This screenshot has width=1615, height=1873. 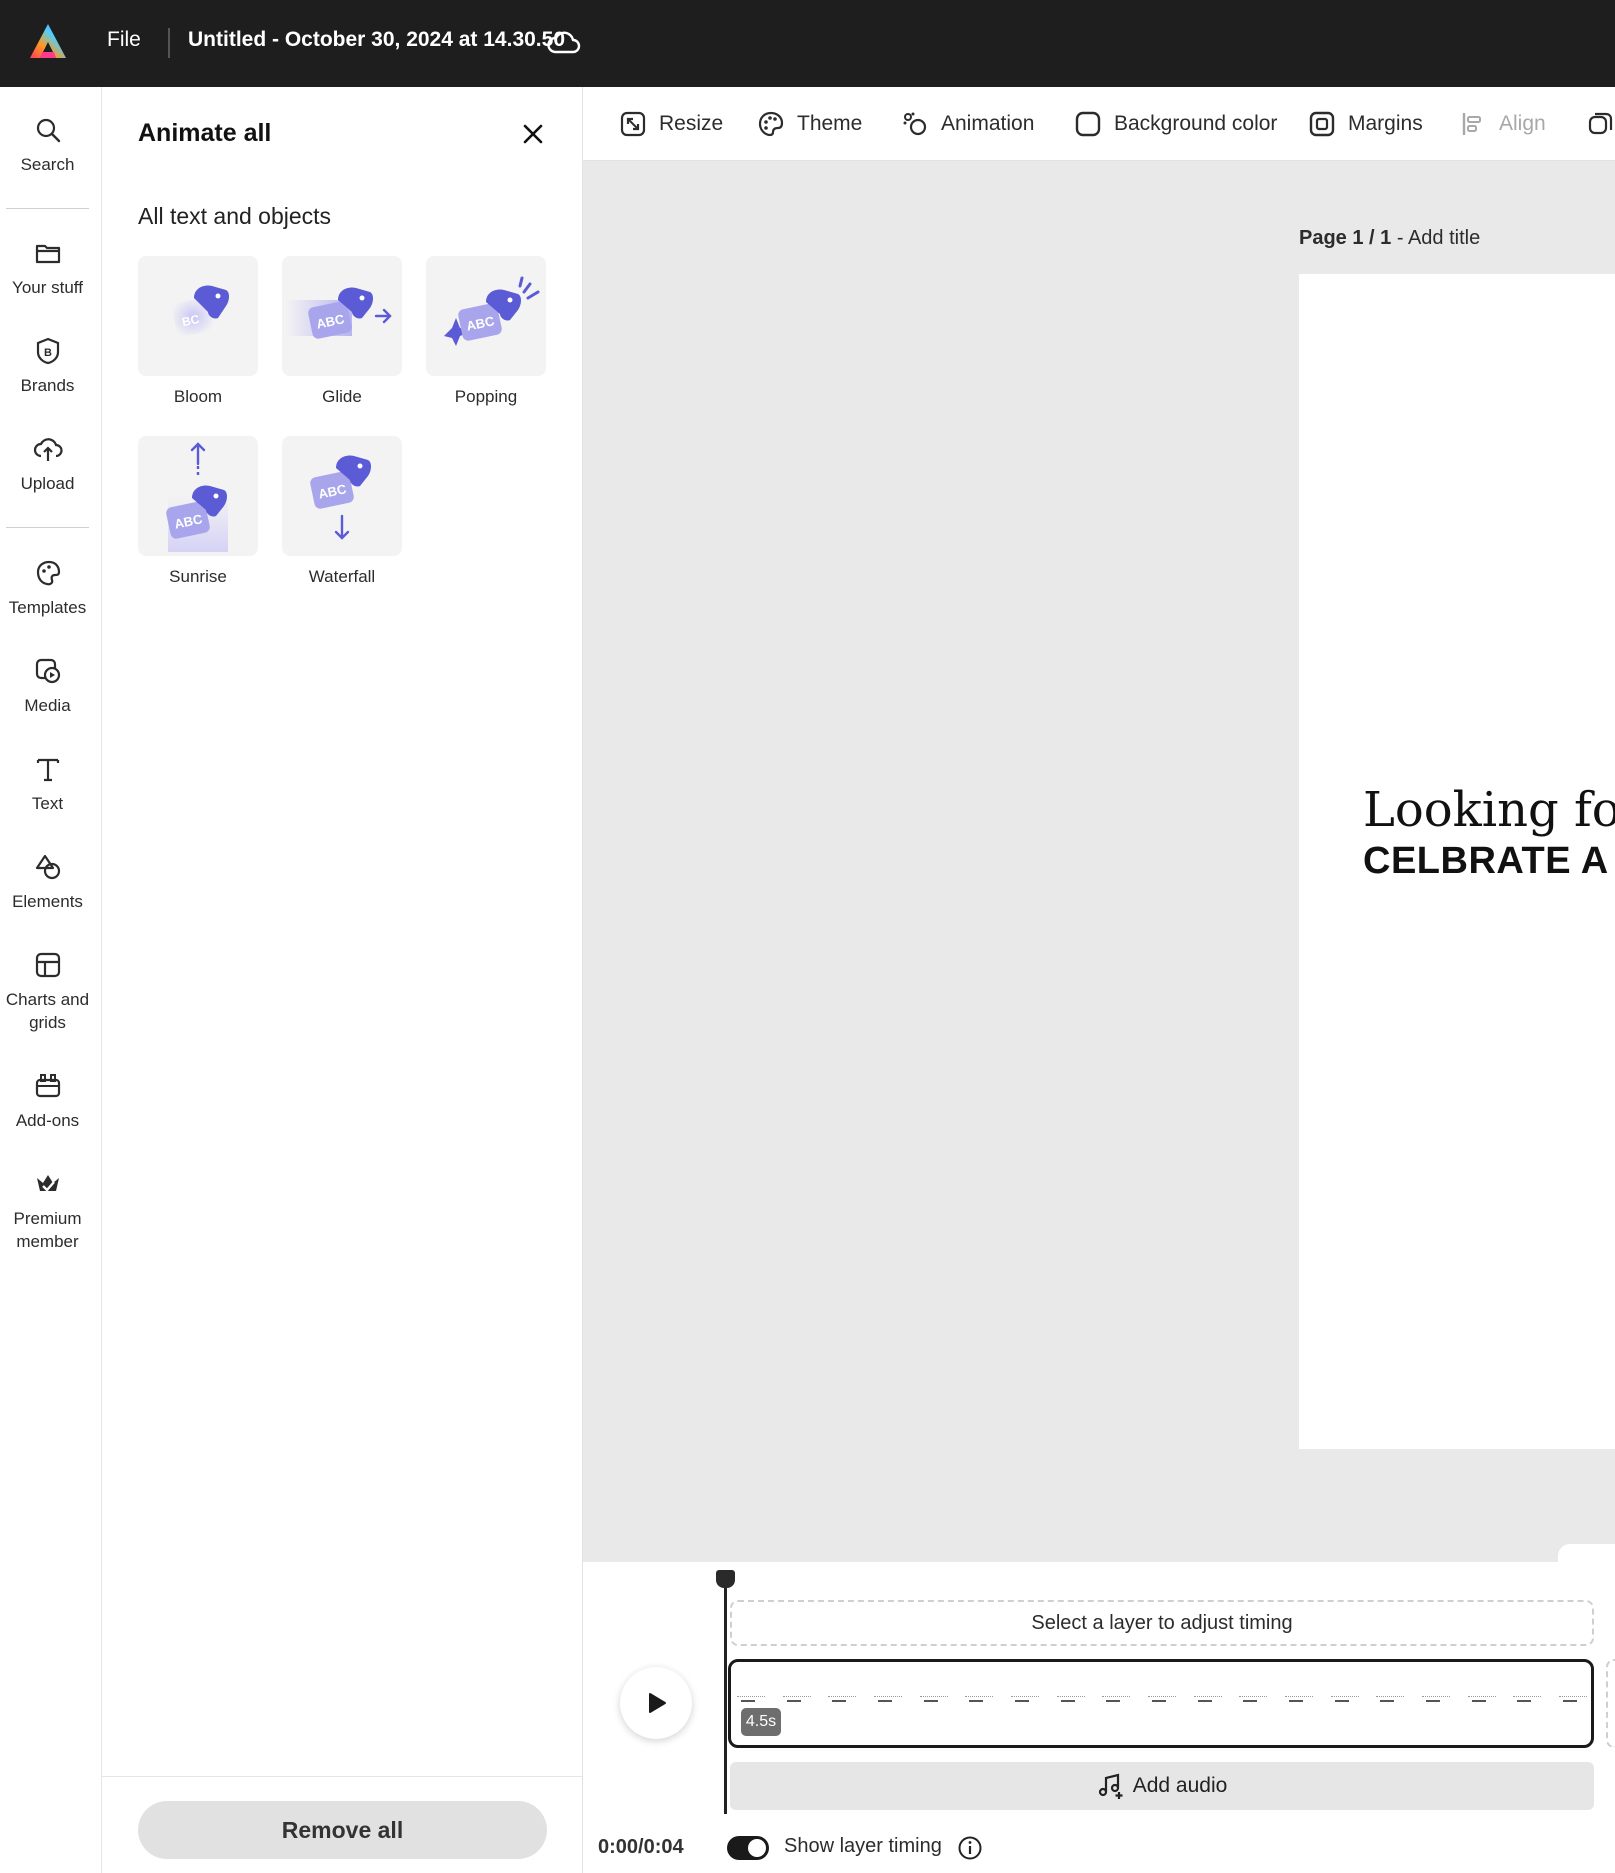 I want to click on rail-item-add-ons: Add-ons, so click(x=47, y=1101).